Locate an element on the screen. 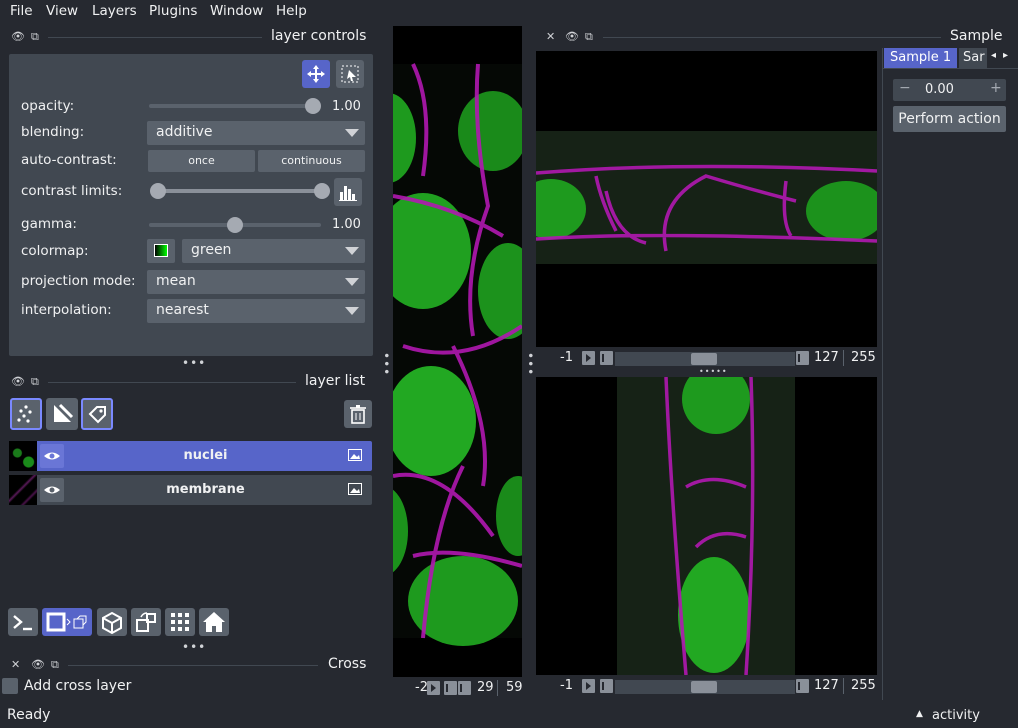 This screenshot has height=728, width=1018. new-labels-layer-button is located at coordinates (97, 414).